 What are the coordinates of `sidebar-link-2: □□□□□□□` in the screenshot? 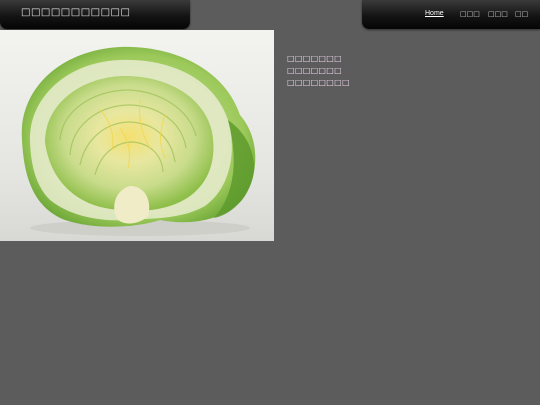 It's located at (318, 71).